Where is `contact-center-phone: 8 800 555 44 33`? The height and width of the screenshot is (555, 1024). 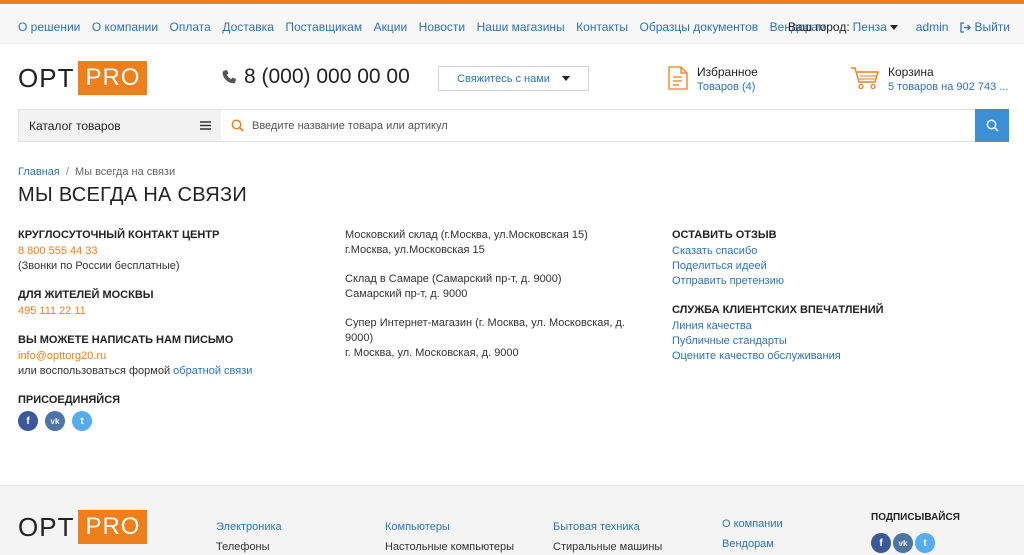
contact-center-phone: 8 800 555 44 33 is located at coordinates (168, 251).